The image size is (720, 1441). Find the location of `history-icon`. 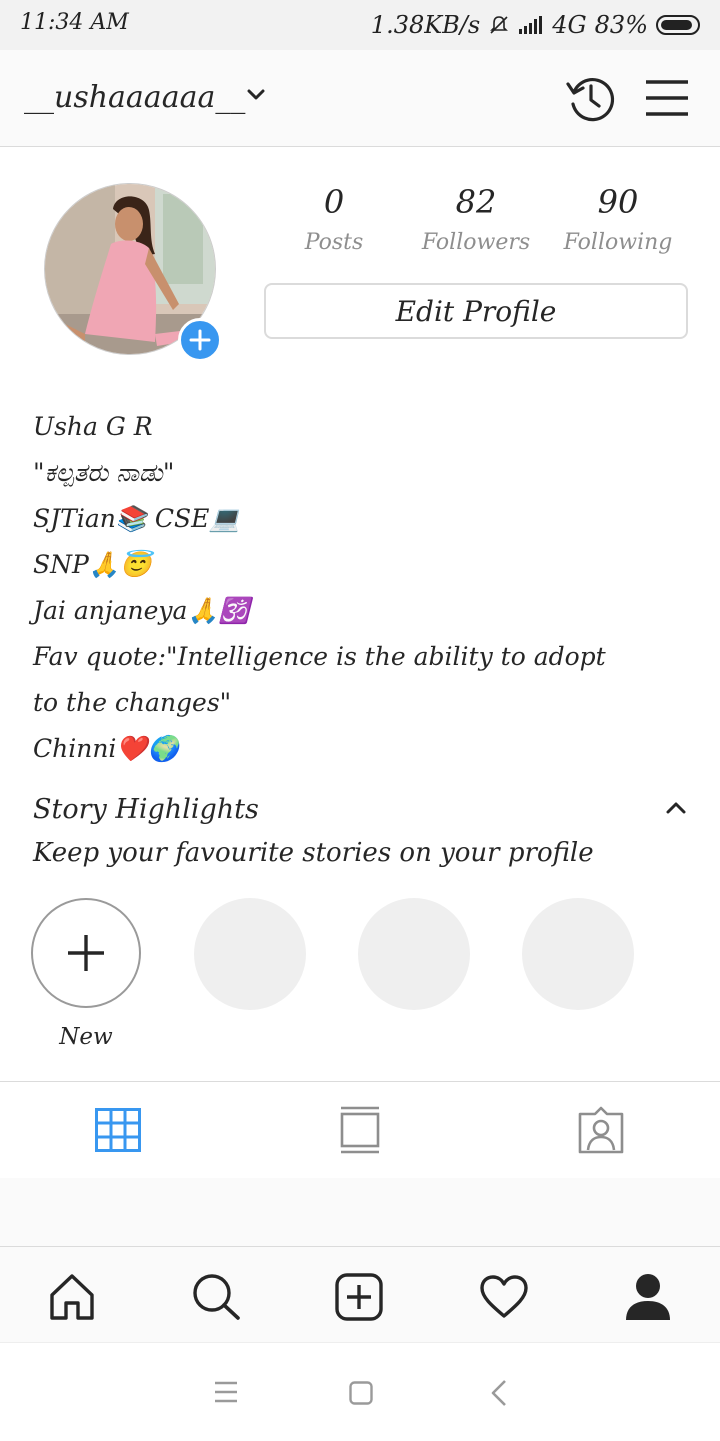

history-icon is located at coordinates (591, 99).